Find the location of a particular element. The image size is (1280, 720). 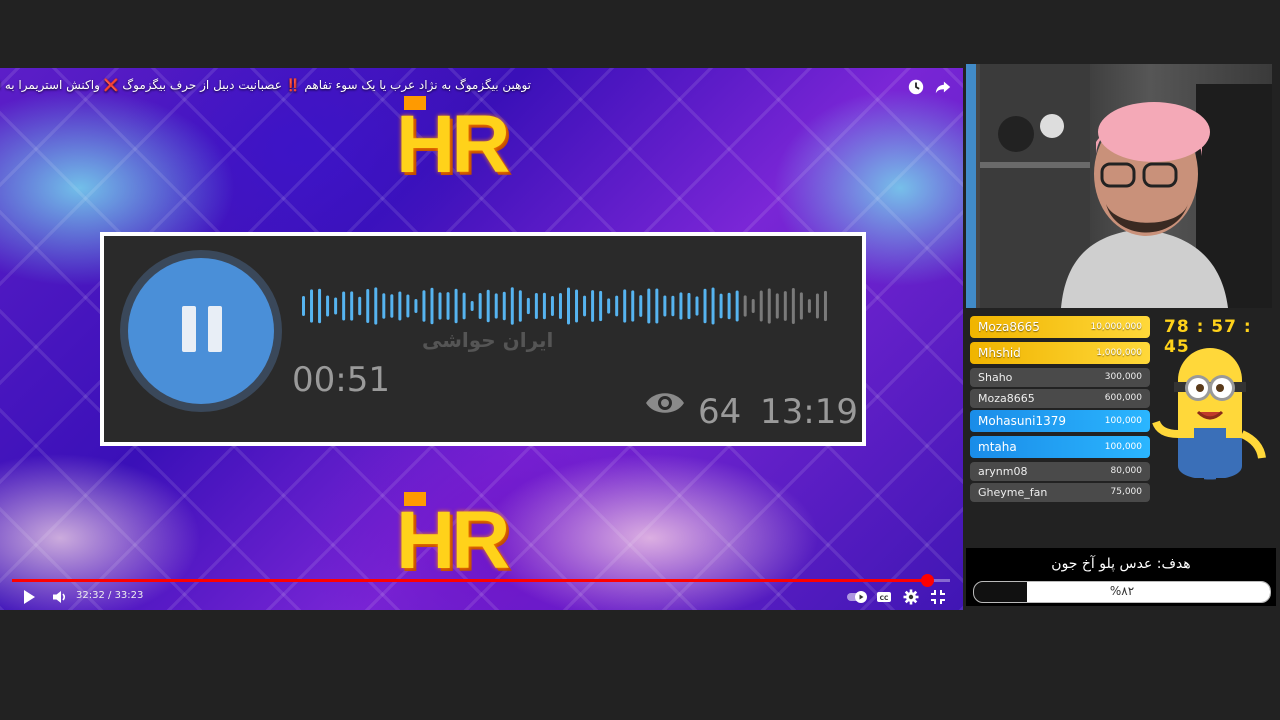

exit-fullscreen-icon is located at coordinates (938, 597).